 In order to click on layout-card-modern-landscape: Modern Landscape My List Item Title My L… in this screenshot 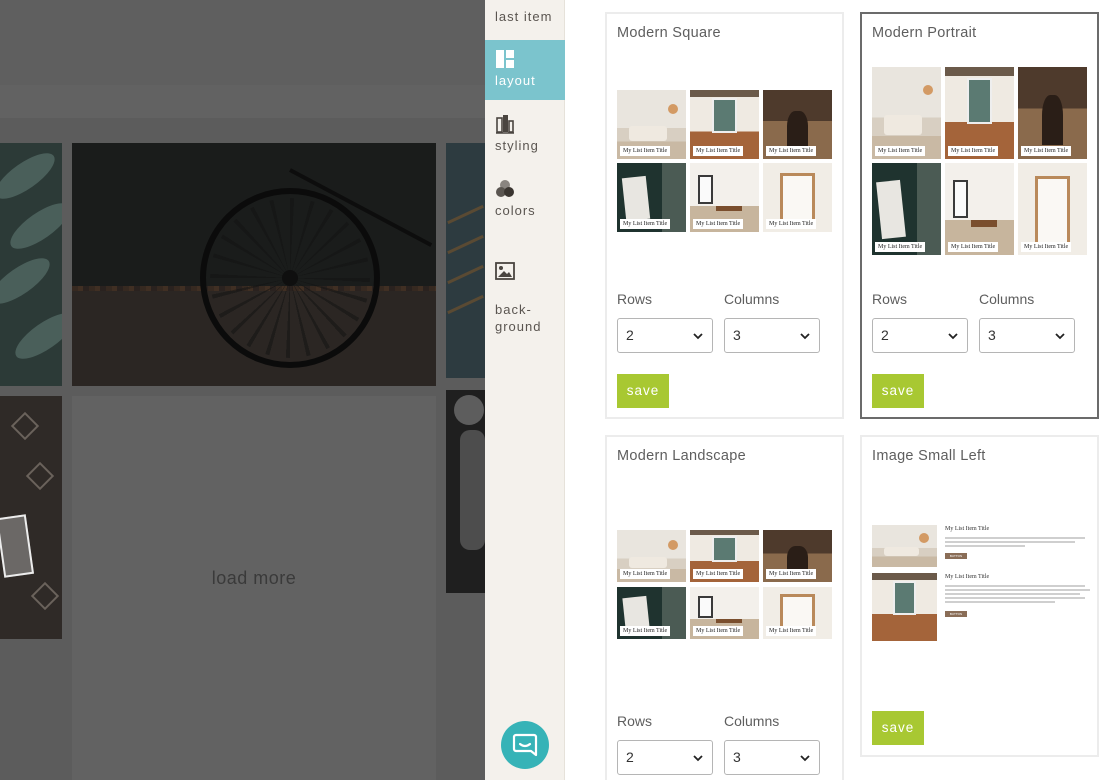, I will do `click(724, 607)`.